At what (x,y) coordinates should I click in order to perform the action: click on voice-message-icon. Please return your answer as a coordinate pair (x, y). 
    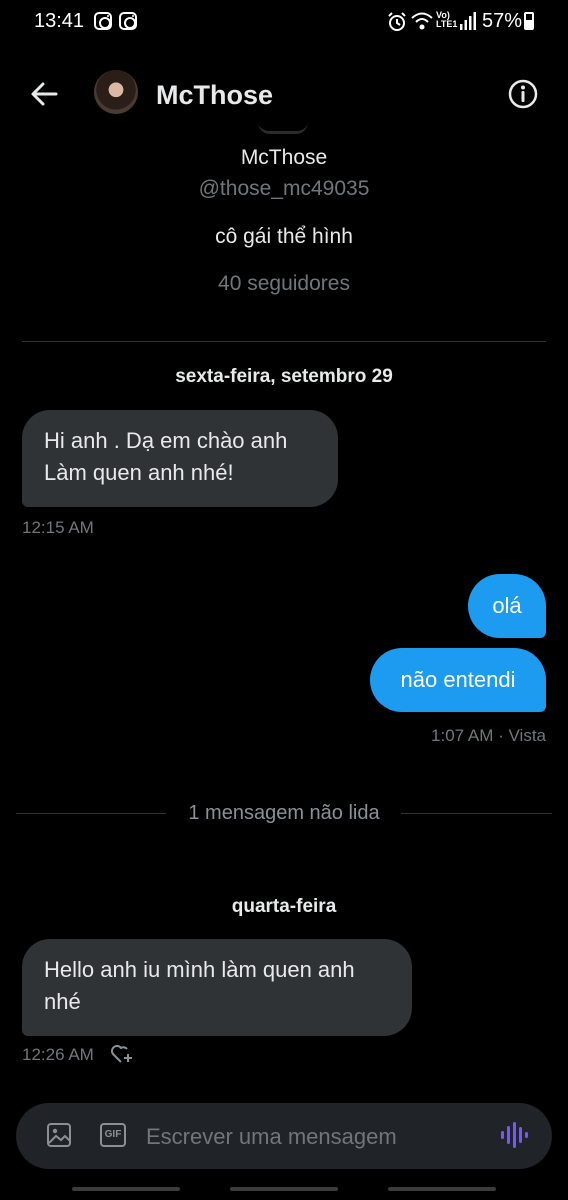
    Looking at the image, I should click on (515, 1135).